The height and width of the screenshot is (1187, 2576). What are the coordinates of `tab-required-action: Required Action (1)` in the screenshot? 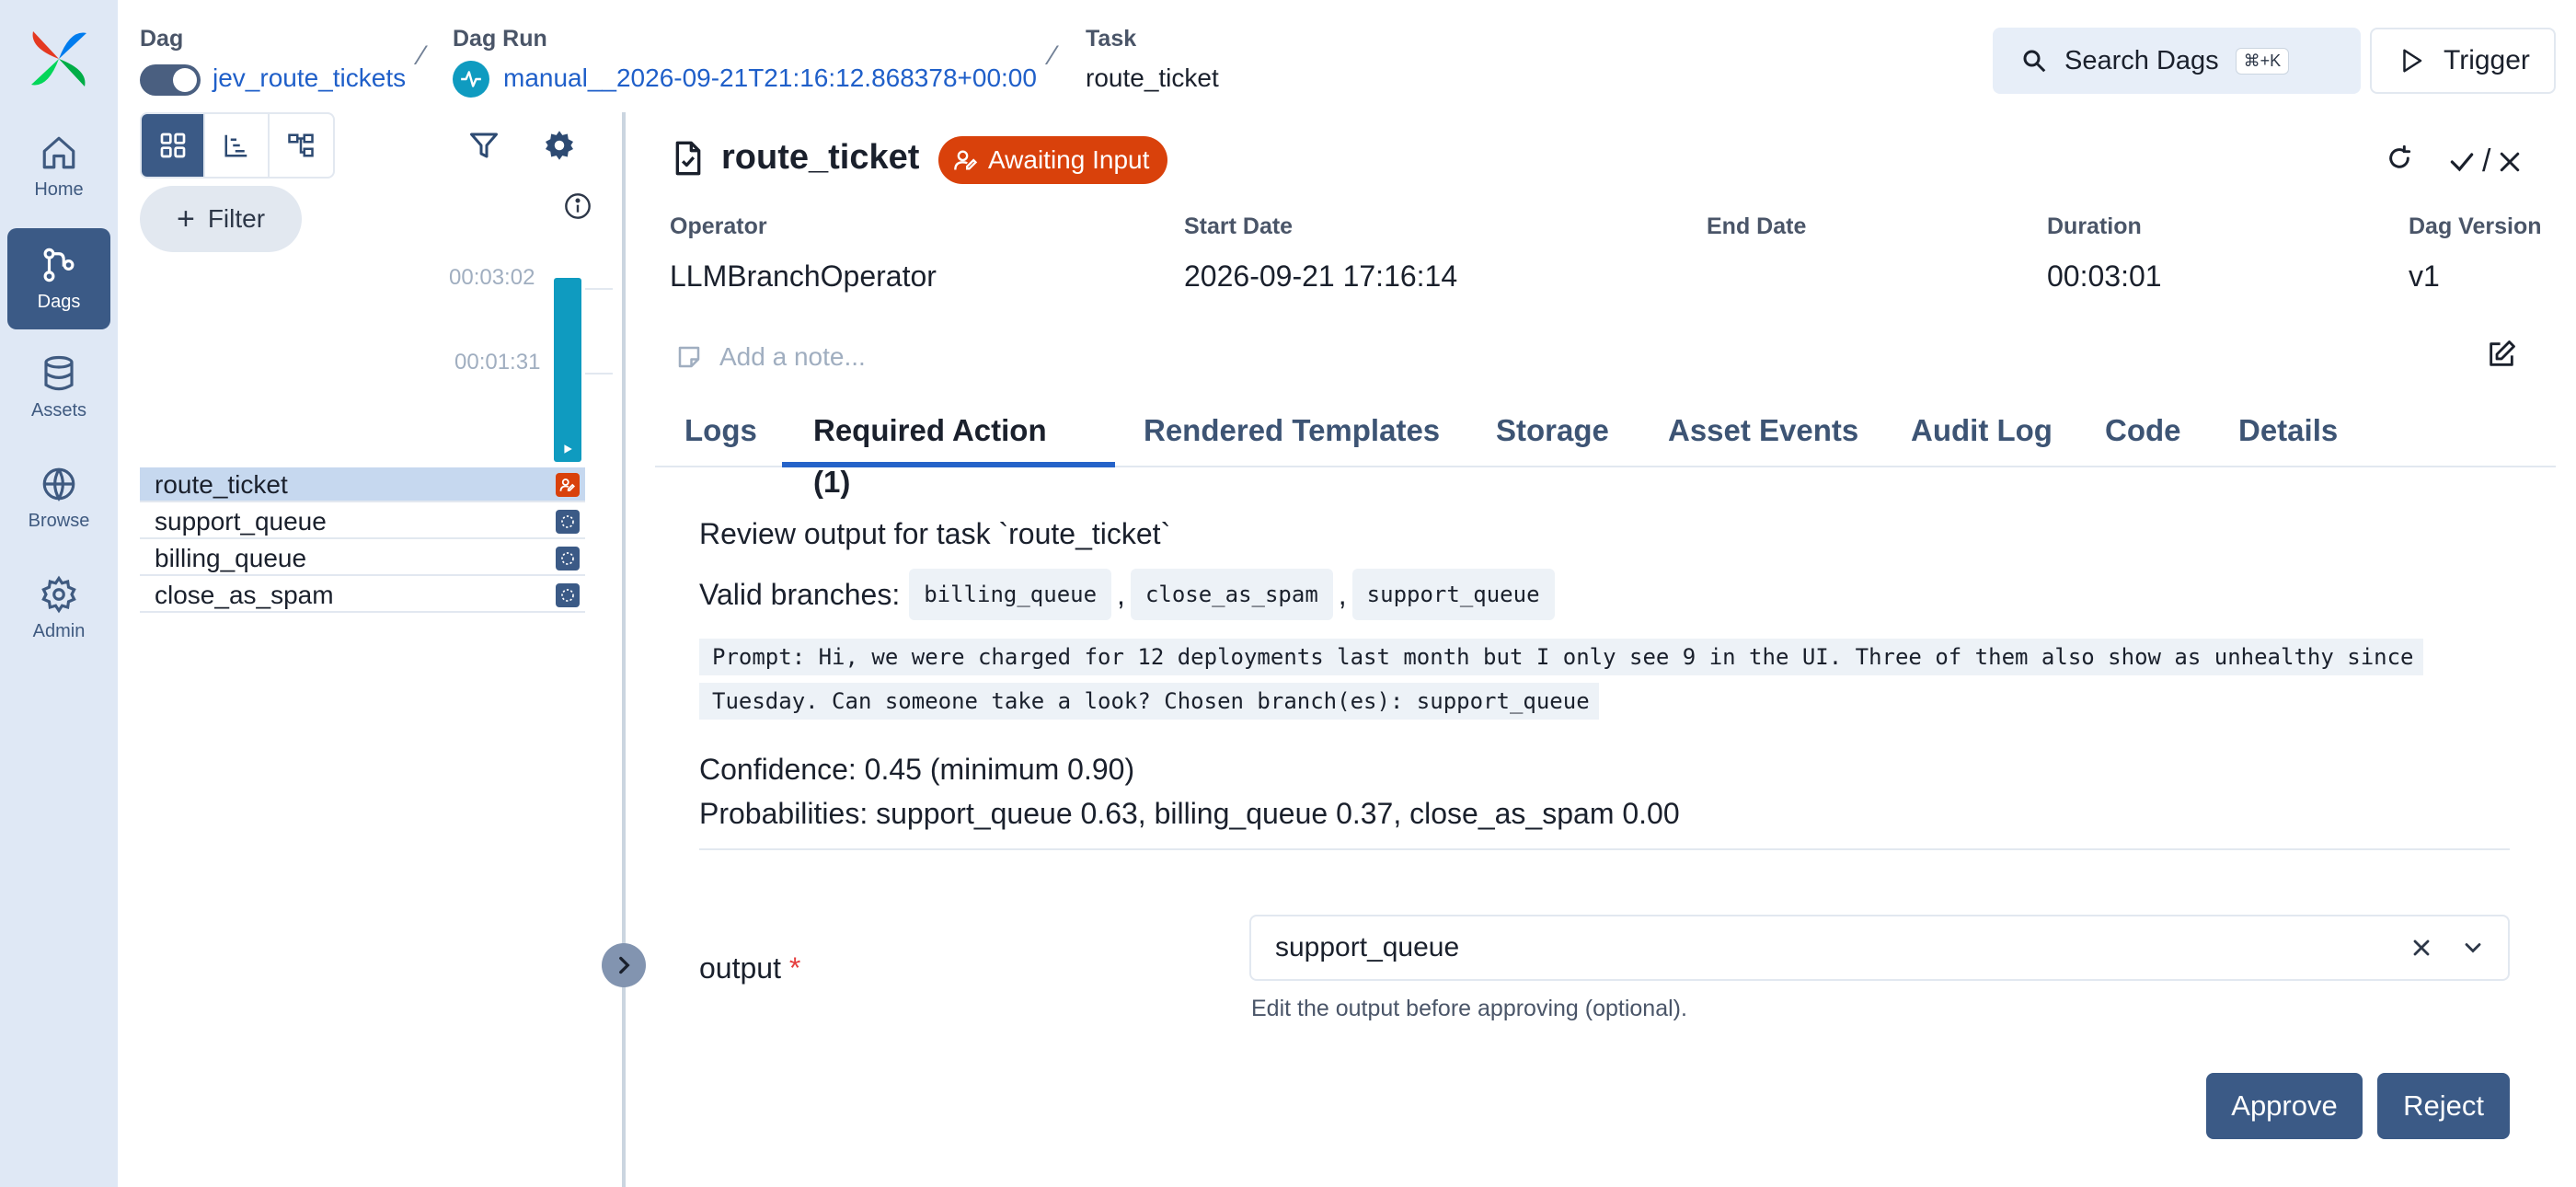 It's located at (949, 452).